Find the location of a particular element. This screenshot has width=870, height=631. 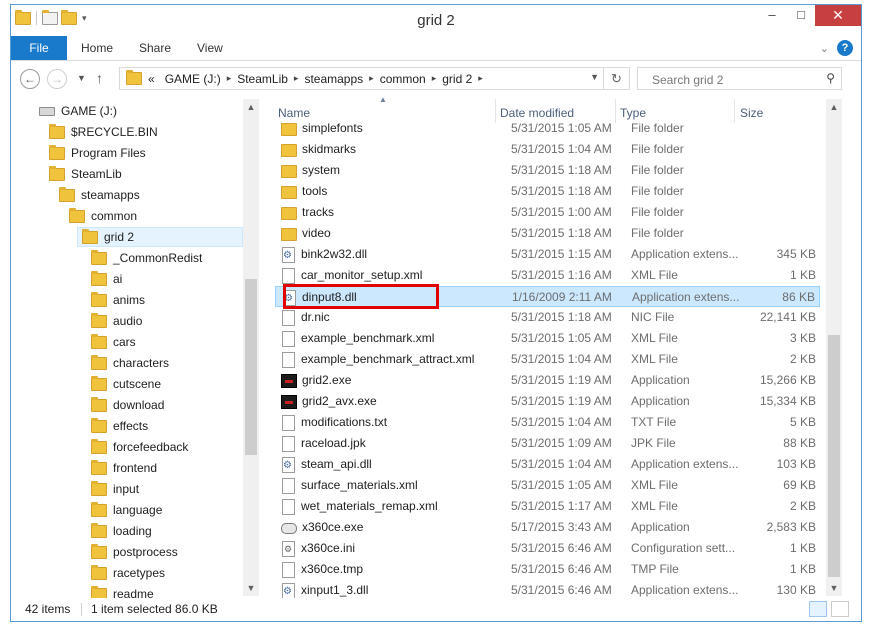

tree-item-label: frontend is located at coordinates (135, 468).